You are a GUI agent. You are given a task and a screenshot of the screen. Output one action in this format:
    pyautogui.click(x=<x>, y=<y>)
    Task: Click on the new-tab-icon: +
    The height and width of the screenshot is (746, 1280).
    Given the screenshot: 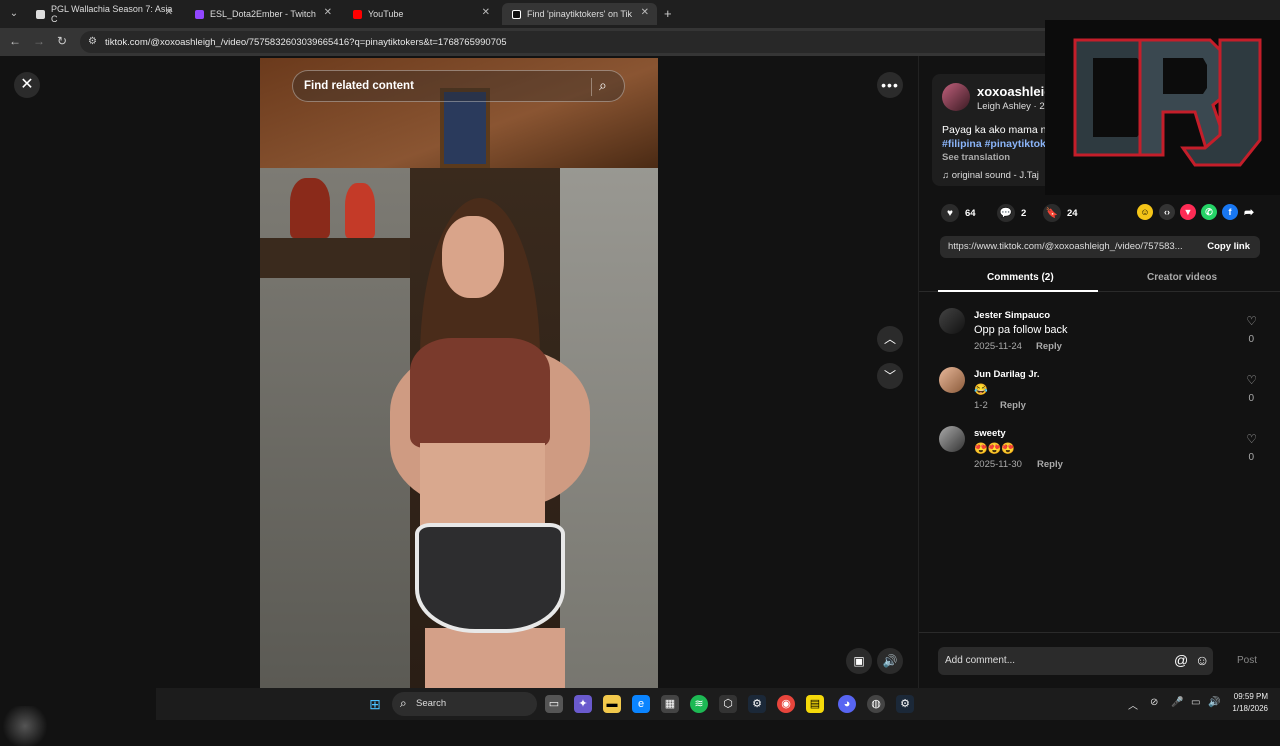 What is the action you would take?
    pyautogui.click(x=668, y=13)
    